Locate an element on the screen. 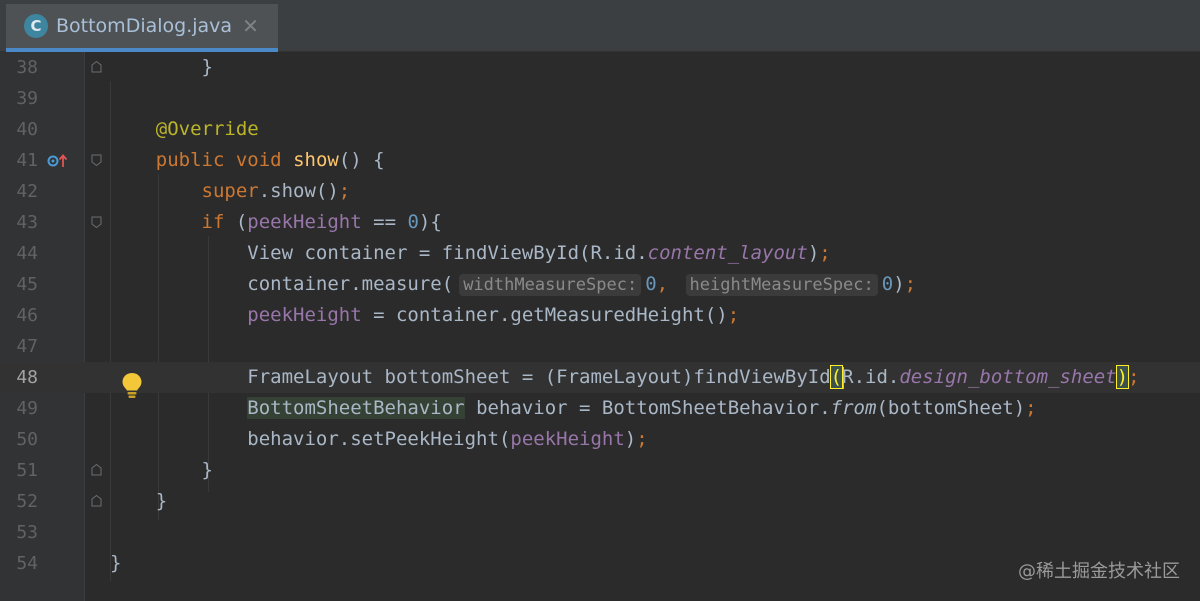  line-number: 42 is located at coordinates (27, 191).